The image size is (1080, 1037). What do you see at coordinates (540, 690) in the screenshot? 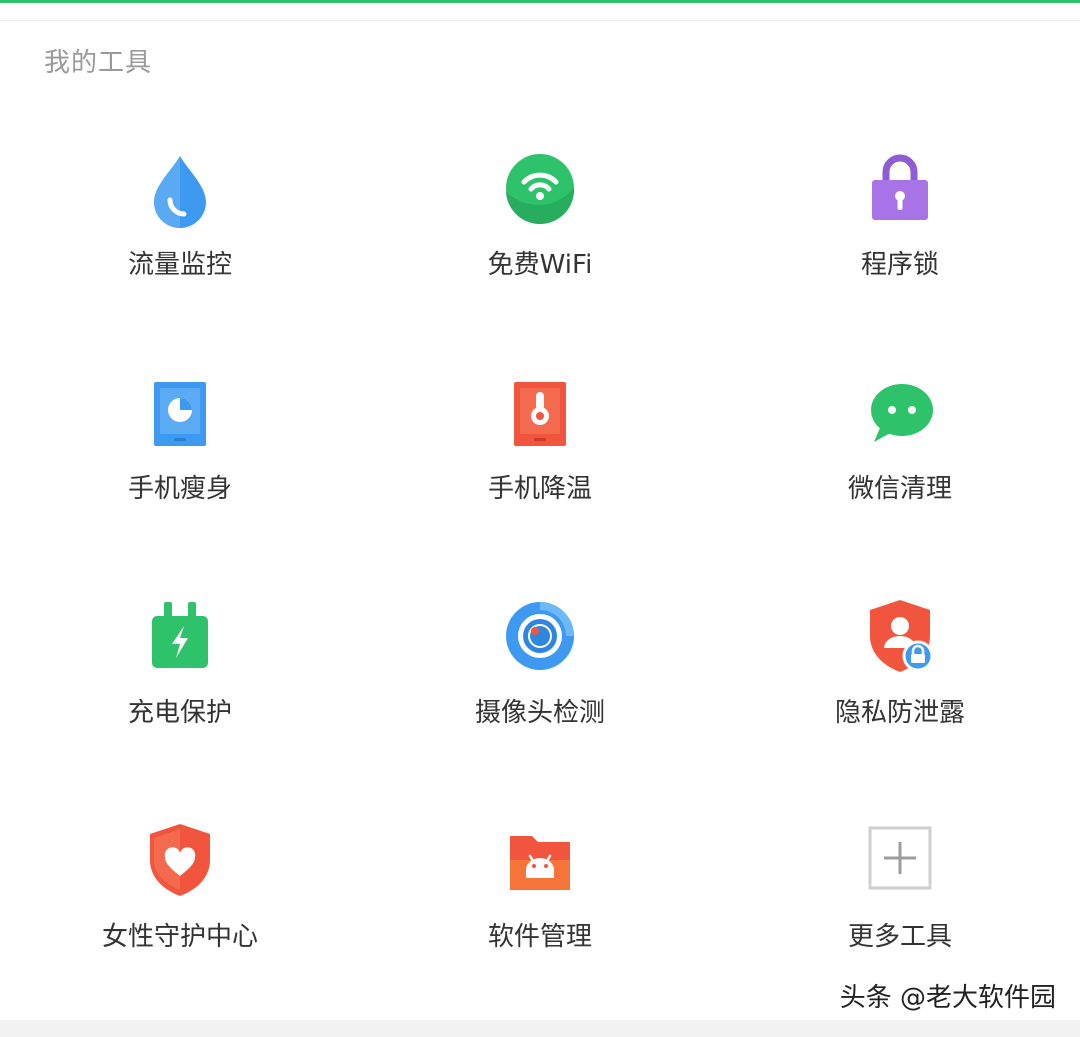
I see `tool-camera-detect: 摄像头检测` at bounding box center [540, 690].